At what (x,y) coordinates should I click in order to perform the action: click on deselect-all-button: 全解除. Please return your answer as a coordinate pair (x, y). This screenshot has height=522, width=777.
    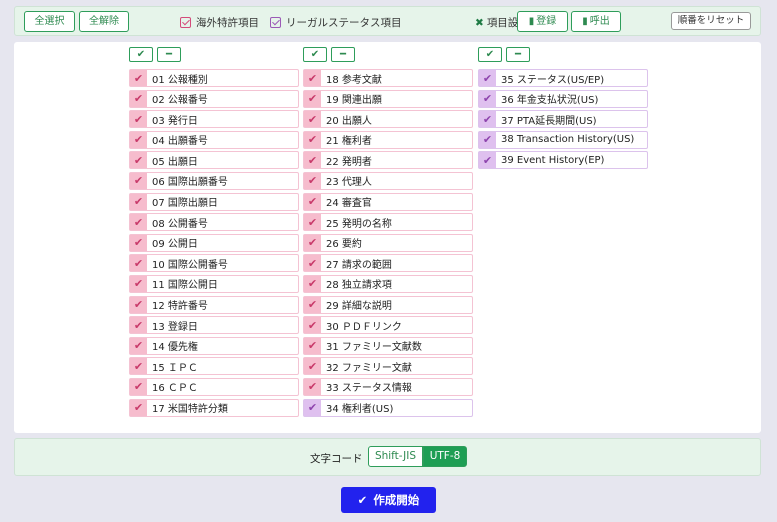
    Looking at the image, I should click on (104, 21).